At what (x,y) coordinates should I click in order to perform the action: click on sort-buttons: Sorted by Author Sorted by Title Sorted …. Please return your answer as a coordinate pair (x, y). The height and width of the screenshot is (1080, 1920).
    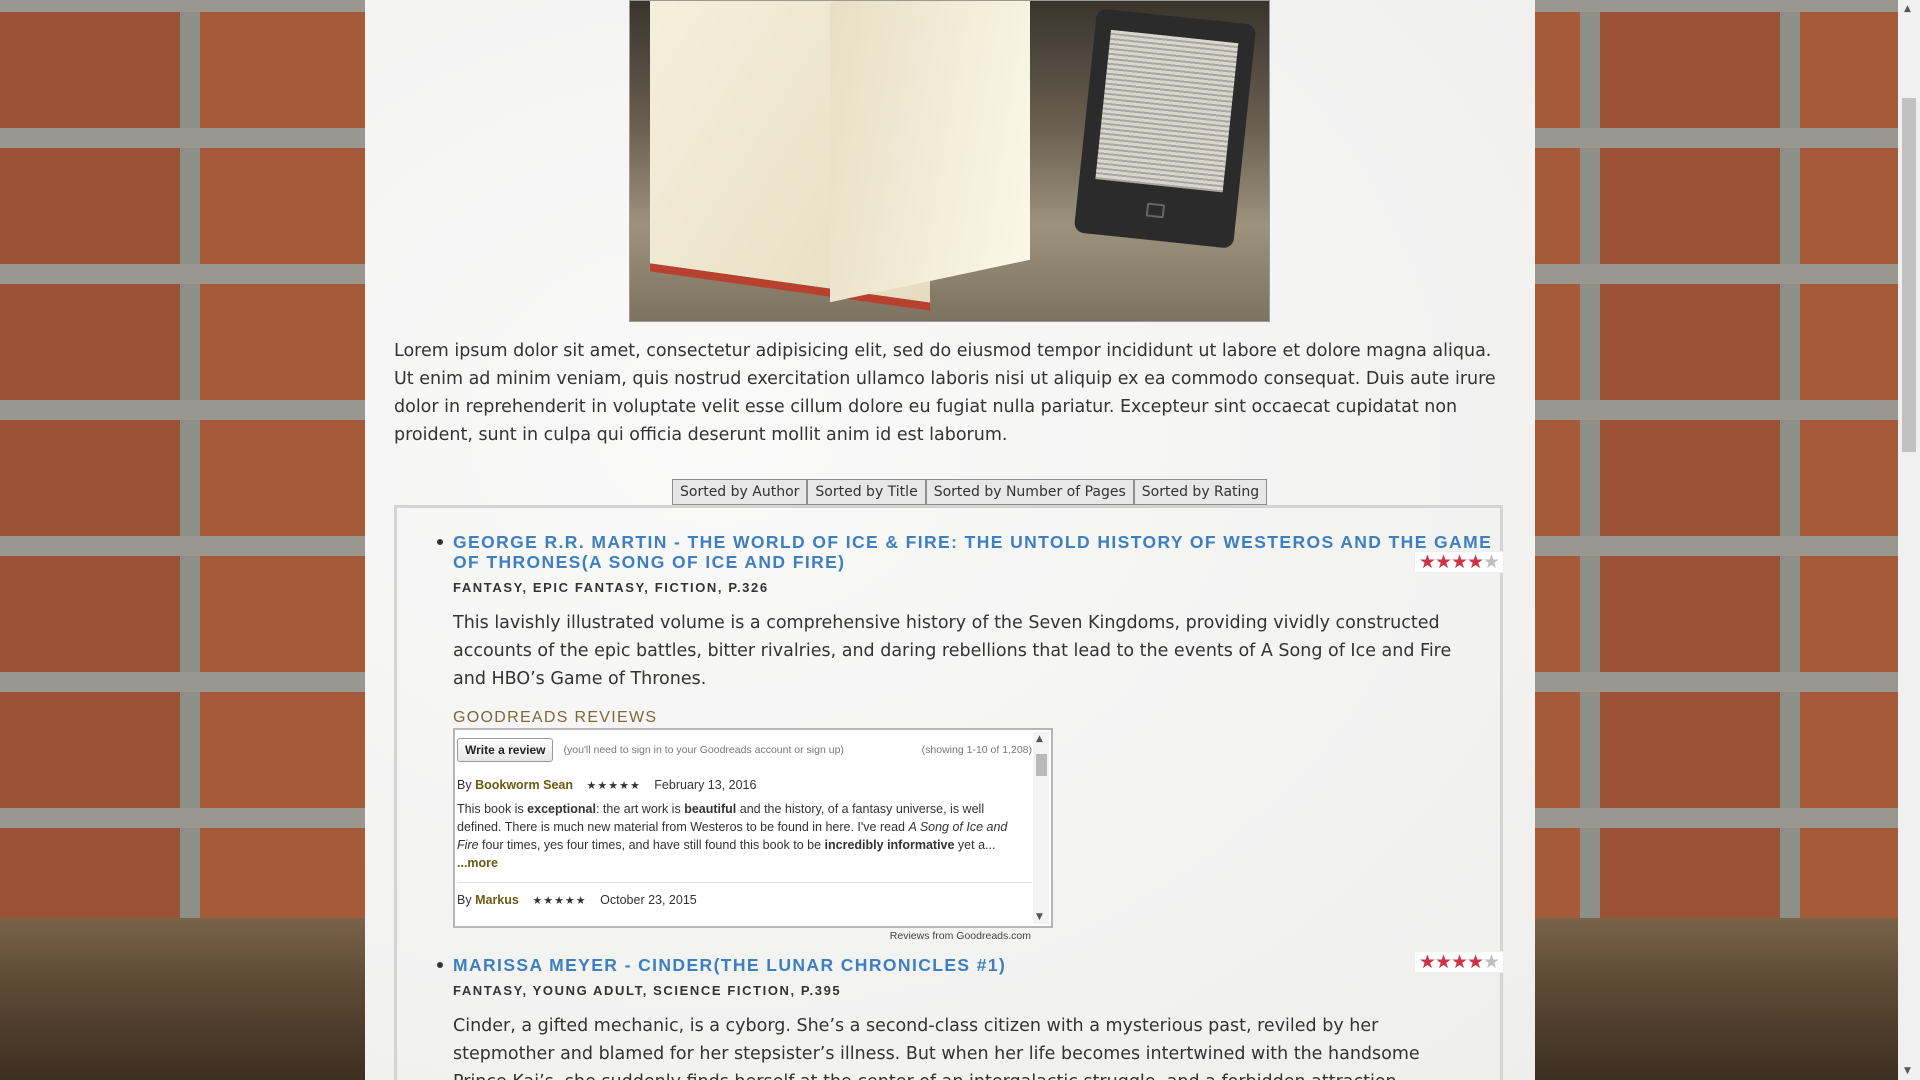
    Looking at the image, I should click on (970, 492).